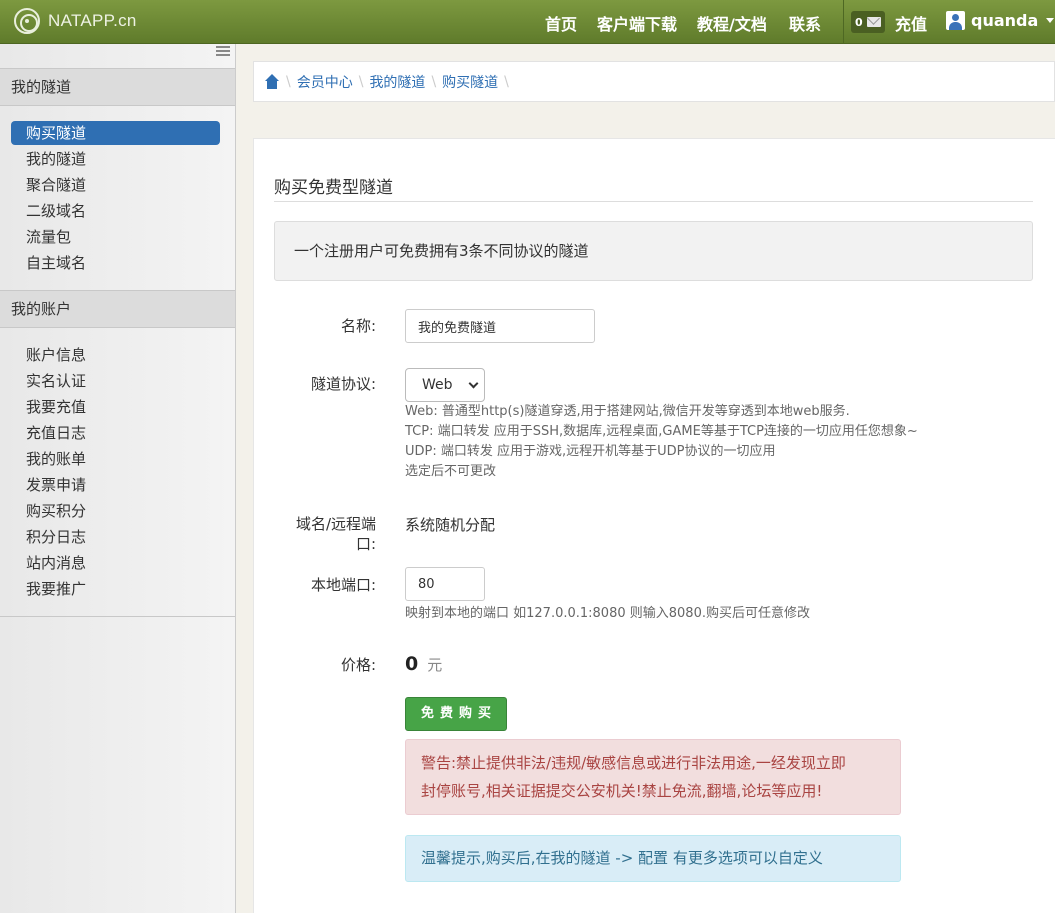 The width and height of the screenshot is (1055, 913). What do you see at coordinates (117, 616) in the screenshot?
I see `sidebar-divider` at bounding box center [117, 616].